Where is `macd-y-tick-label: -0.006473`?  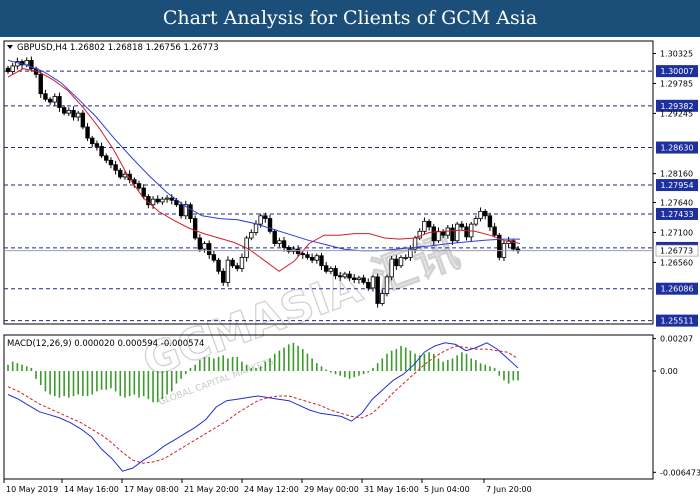
macd-y-tick-label: -0.006473 is located at coordinates (680, 472).